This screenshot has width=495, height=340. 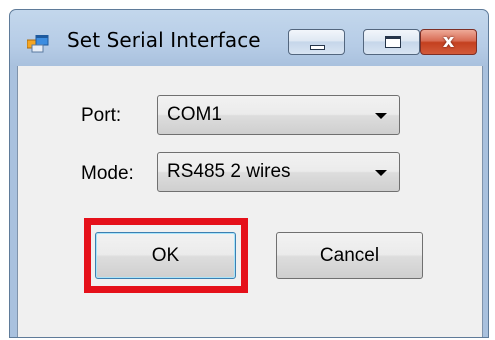 I want to click on minimize-icon, so click(x=317, y=47).